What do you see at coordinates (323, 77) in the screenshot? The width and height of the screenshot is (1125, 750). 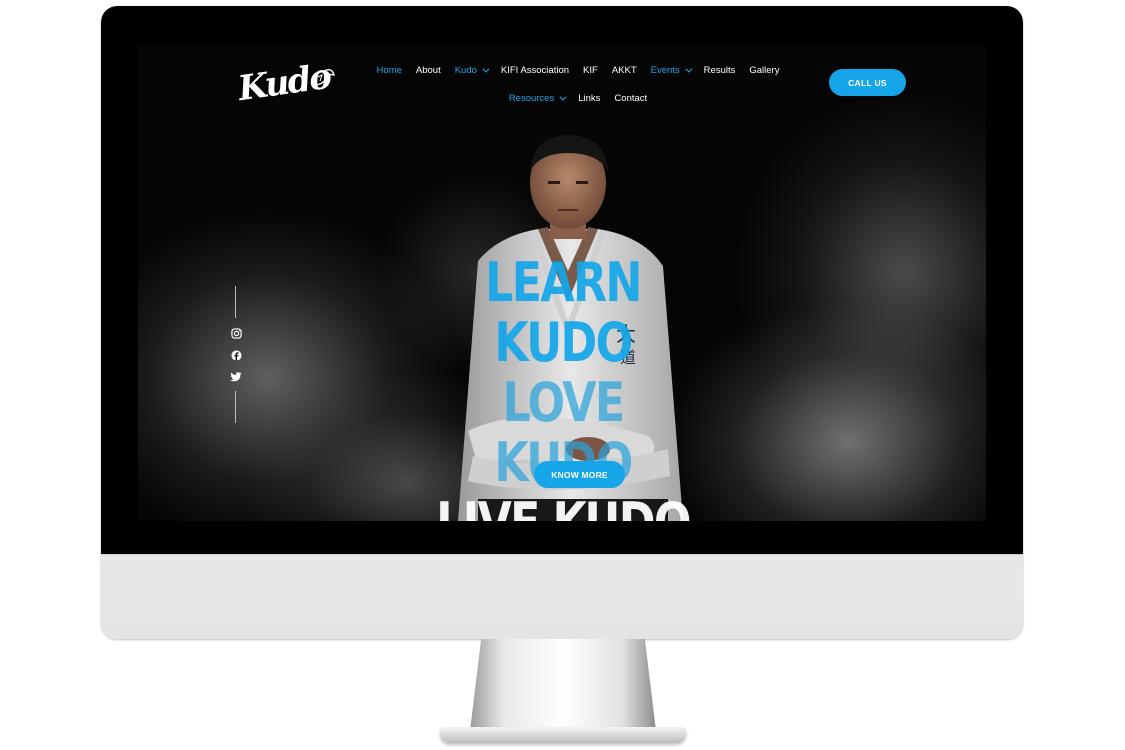 I see `dragon-emblem-icon` at bounding box center [323, 77].